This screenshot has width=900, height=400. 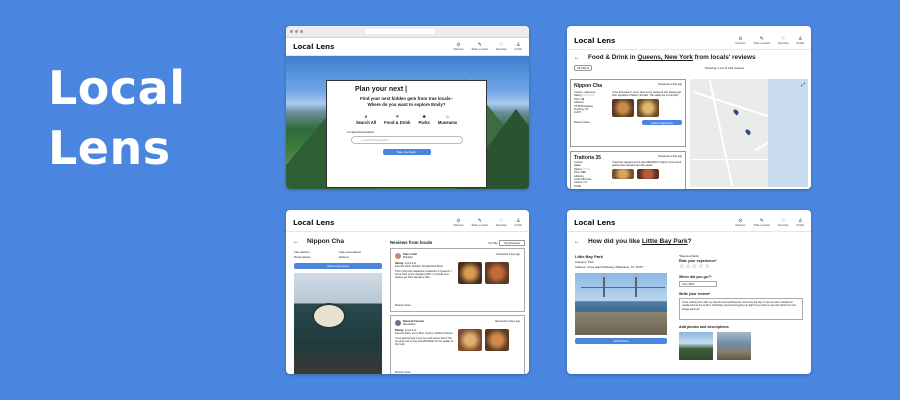 I want to click on location-input: Location/Destination, so click(x=406, y=140).